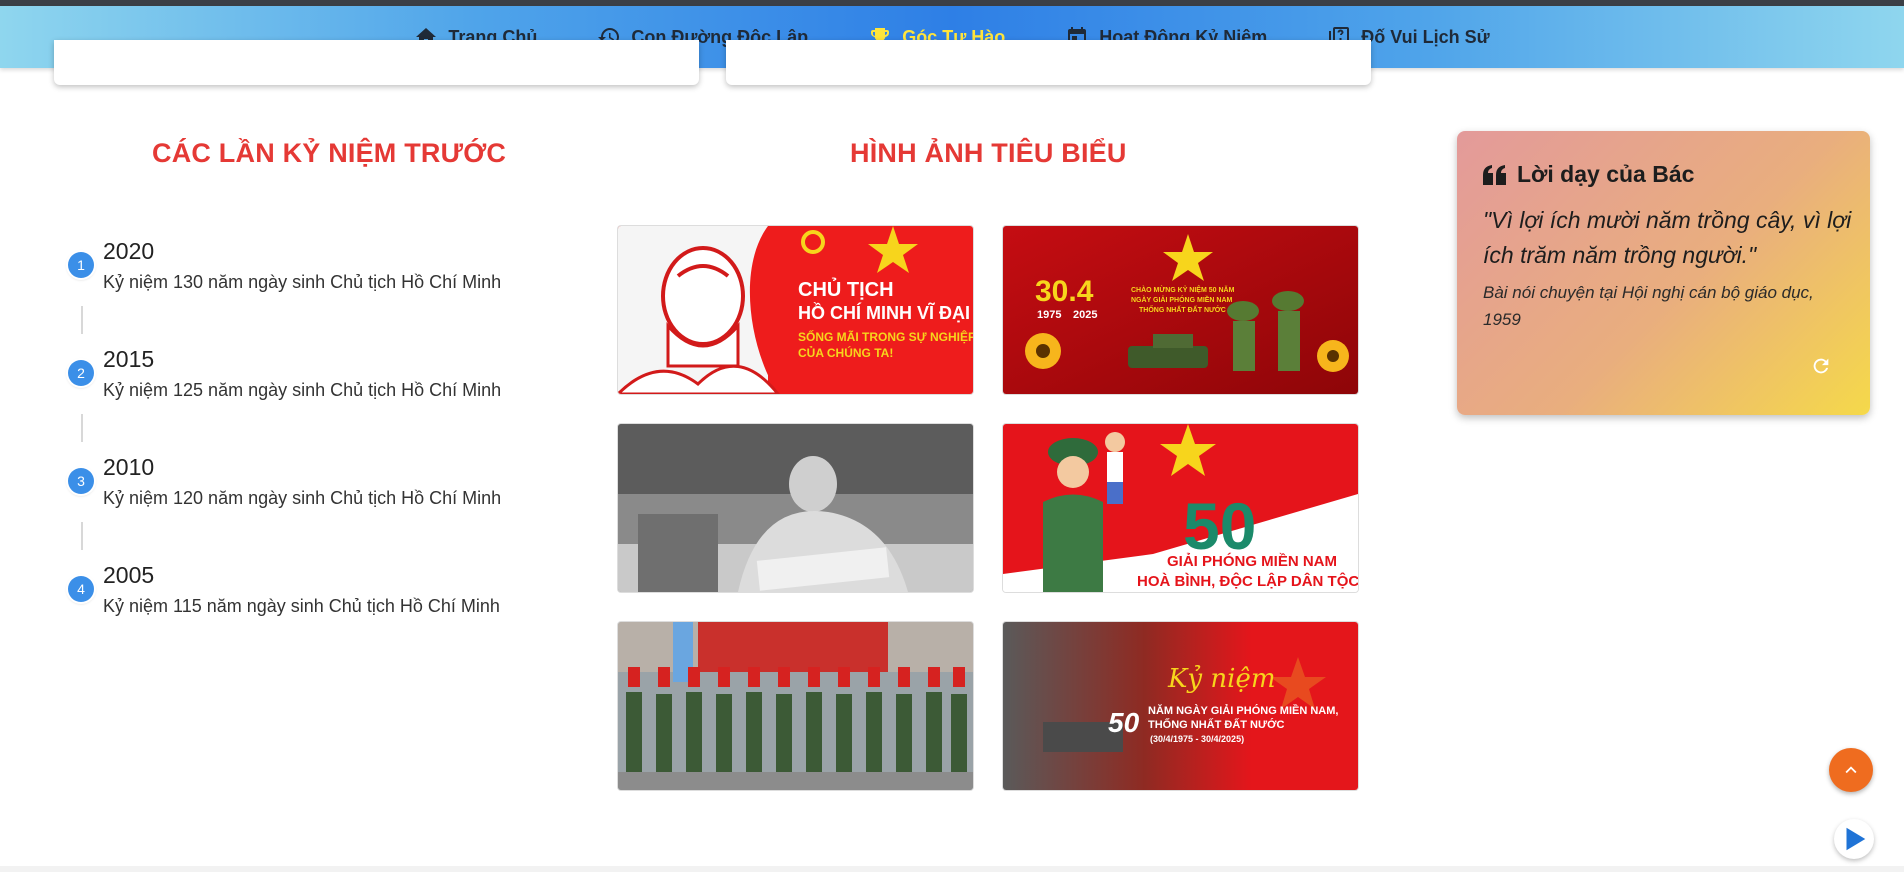 Image resolution: width=1904 pixels, height=872 pixels. What do you see at coordinates (1085, 315) in the screenshot?
I see `poster-line: 2025` at bounding box center [1085, 315].